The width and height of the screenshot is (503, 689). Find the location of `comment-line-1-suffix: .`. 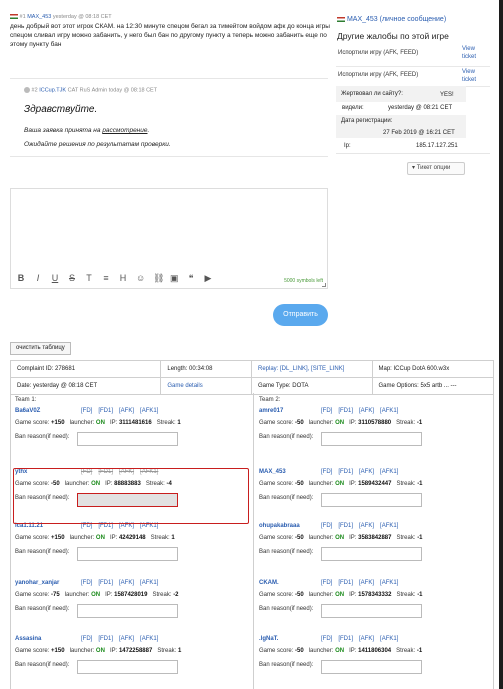

comment-line-1-suffix: . is located at coordinates (148, 130).